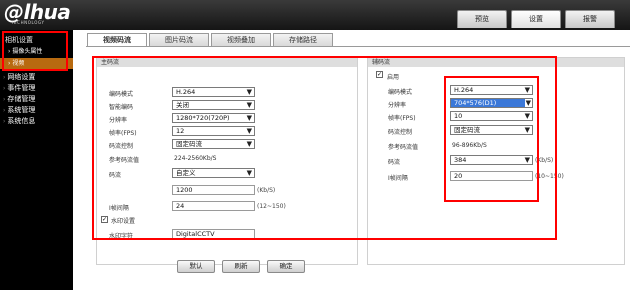  What do you see at coordinates (115, 175) in the screenshot?
I see `bitrate-label: 码流` at bounding box center [115, 175].